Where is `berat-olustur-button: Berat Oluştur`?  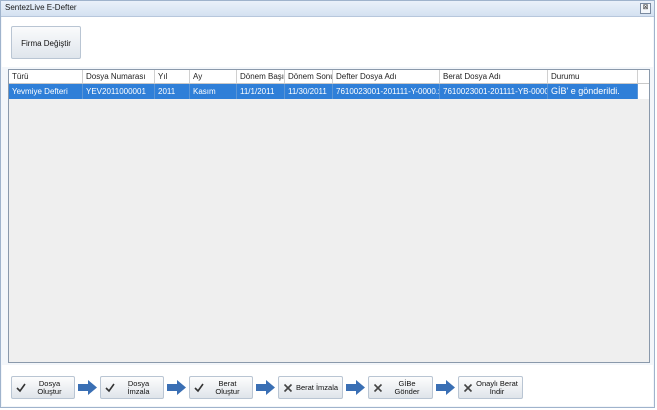 berat-olustur-button: Berat Oluştur is located at coordinates (221, 387).